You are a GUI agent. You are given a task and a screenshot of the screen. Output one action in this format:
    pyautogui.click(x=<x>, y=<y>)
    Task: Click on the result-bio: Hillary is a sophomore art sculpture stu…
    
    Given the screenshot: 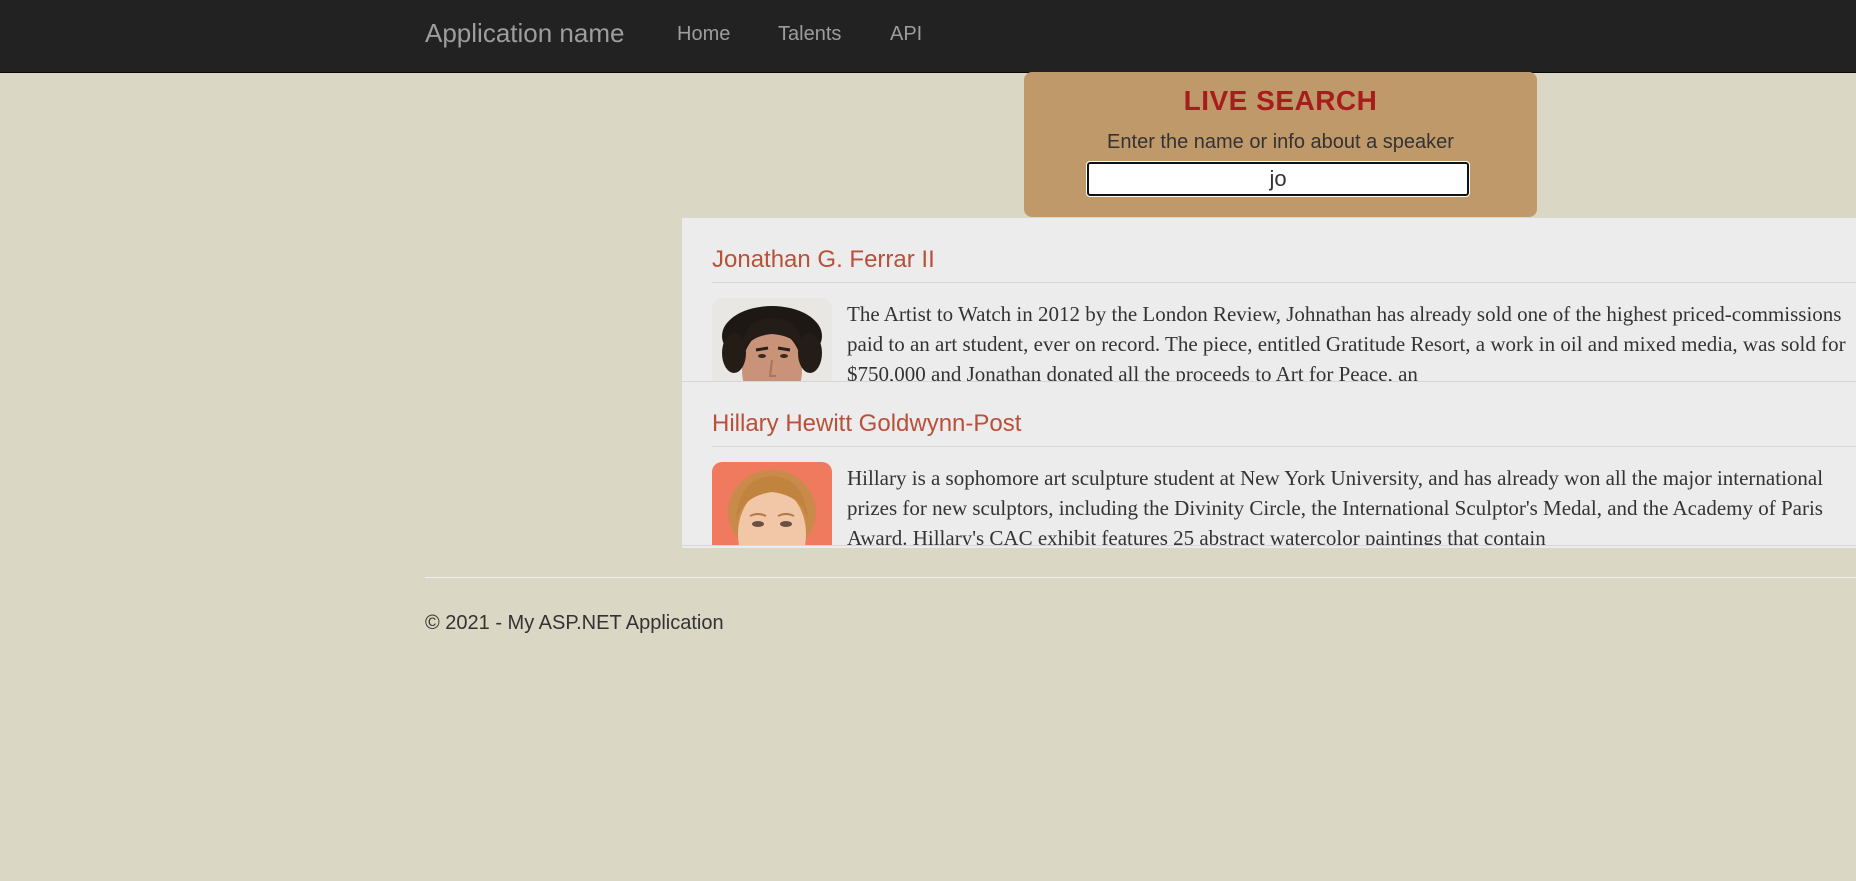 What is the action you would take?
    pyautogui.click(x=1335, y=506)
    